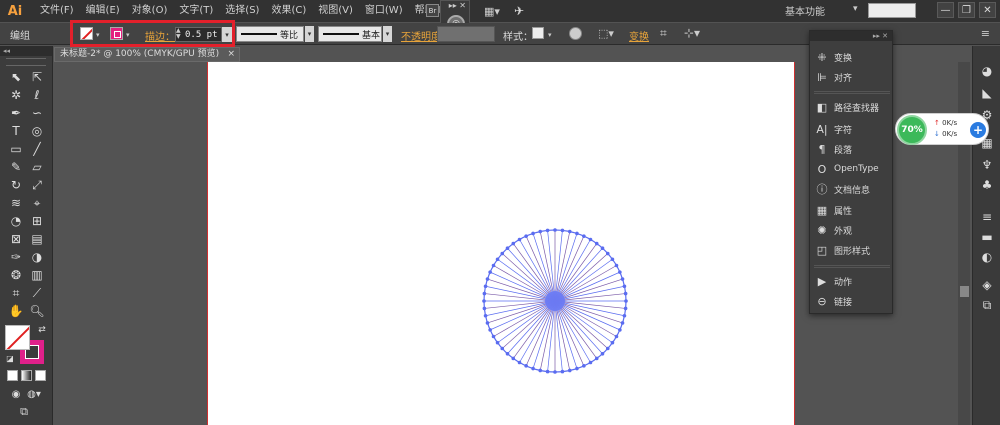 Image resolution: width=1000 pixels, height=425 pixels. What do you see at coordinates (34, 394) in the screenshot?
I see `draw-behind-icon: ◍▾` at bounding box center [34, 394].